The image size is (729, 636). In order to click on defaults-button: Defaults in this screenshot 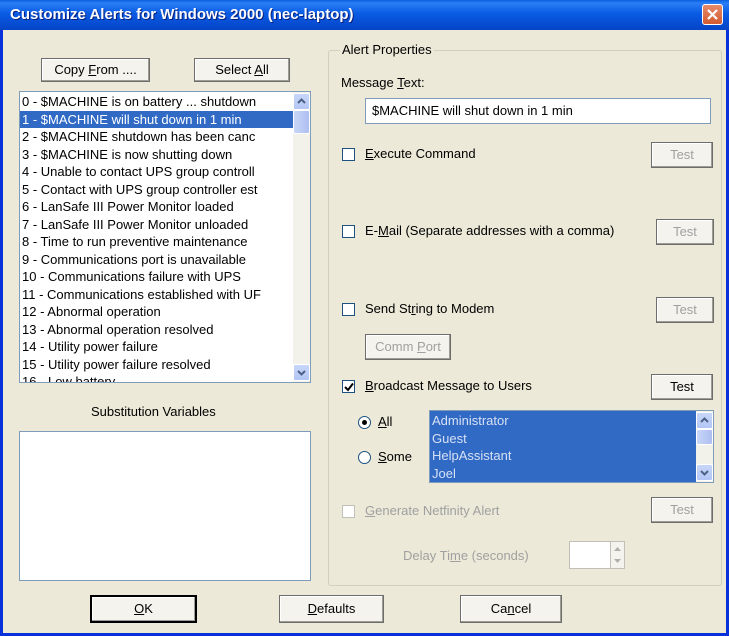, I will do `click(331, 609)`.